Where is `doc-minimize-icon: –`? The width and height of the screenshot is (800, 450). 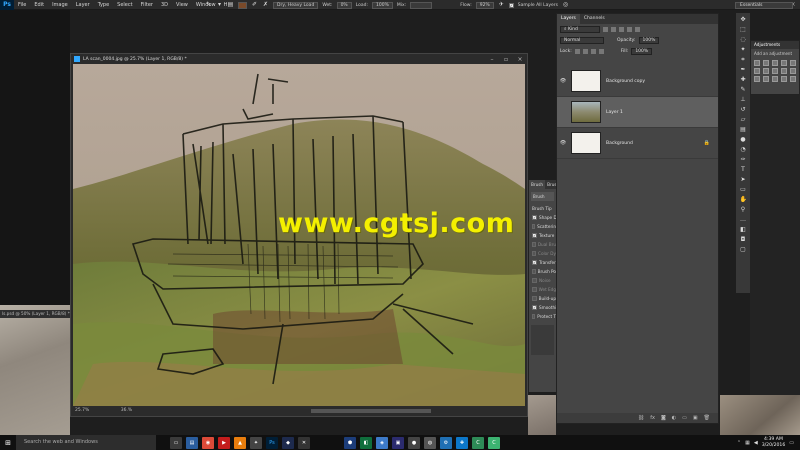
doc-minimize-icon: – is located at coordinates (492, 59).